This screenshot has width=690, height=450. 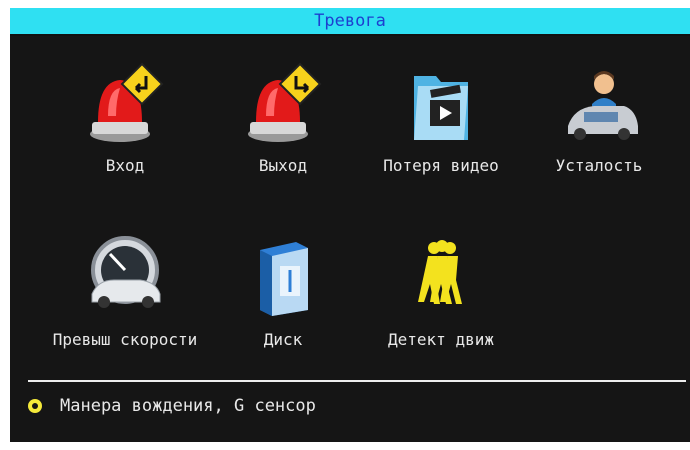 I want to click on menu-item-fatigue: Усталость, so click(x=599, y=123).